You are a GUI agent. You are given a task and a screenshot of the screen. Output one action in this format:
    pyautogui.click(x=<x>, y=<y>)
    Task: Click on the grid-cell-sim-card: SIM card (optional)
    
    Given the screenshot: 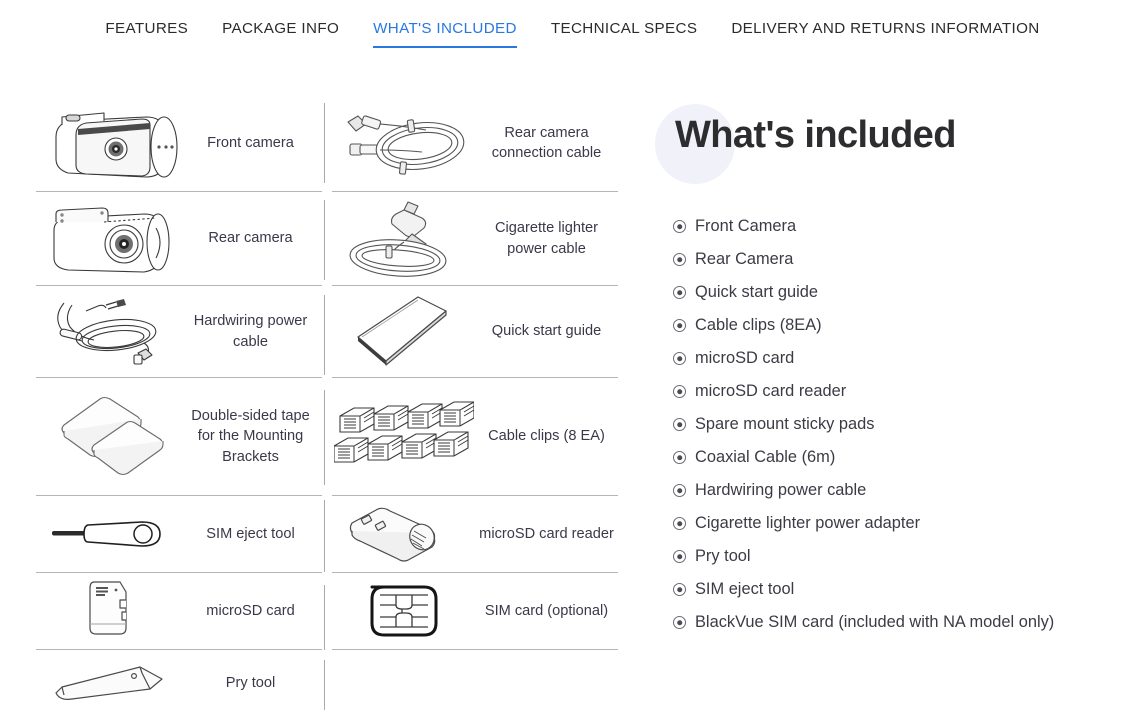 What is the action you would take?
    pyautogui.click(x=475, y=611)
    